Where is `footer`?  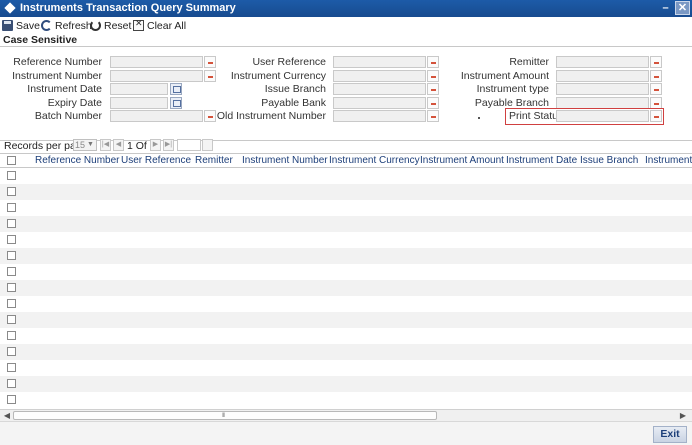 footer is located at coordinates (346, 433).